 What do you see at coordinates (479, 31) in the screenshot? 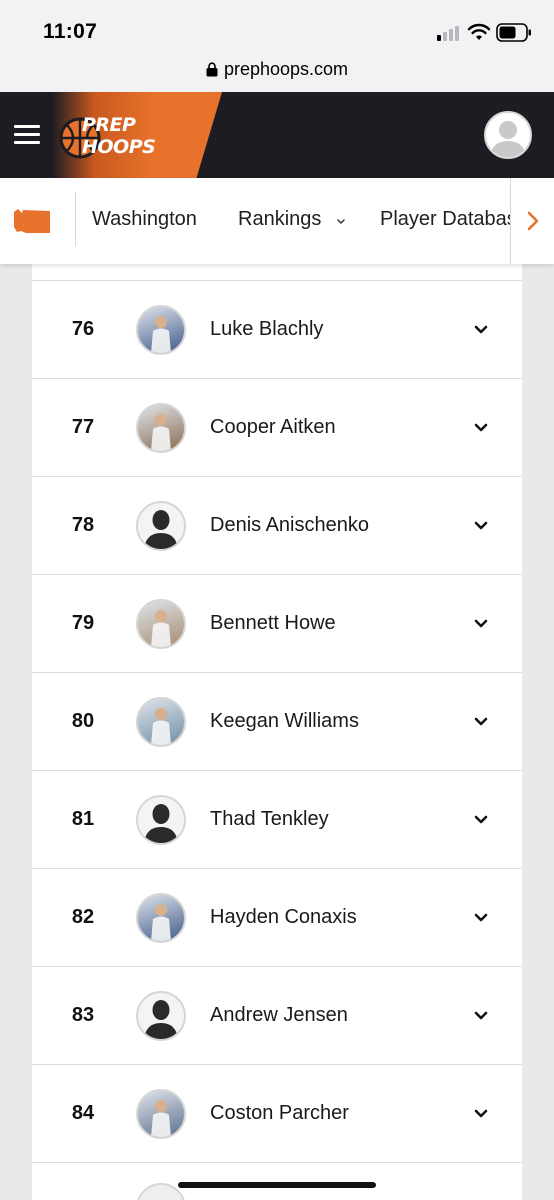
I see `wifi-icon` at bounding box center [479, 31].